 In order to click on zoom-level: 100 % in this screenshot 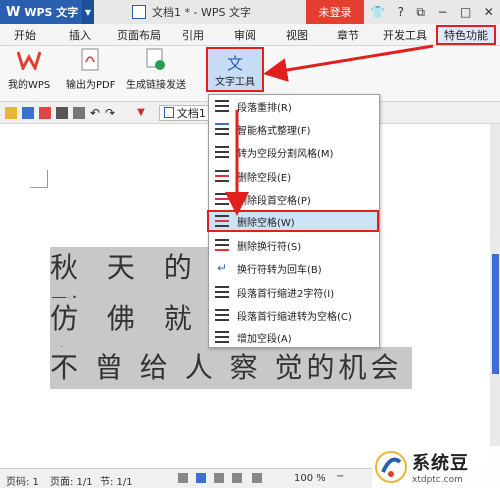, I will do `click(310, 478)`.